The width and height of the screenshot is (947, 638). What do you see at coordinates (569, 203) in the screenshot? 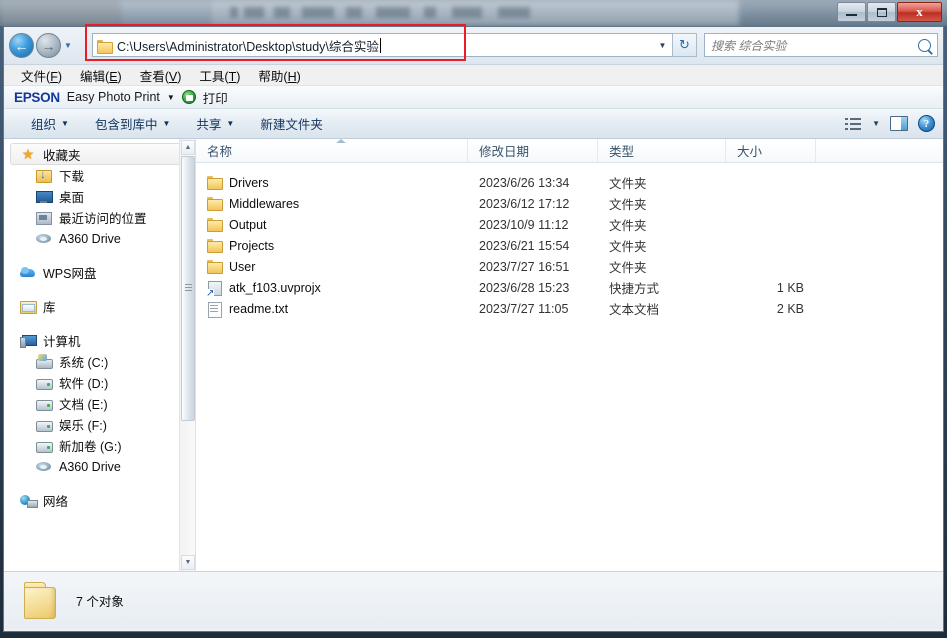
I see `table-row: Middlewares 2023/6/12 17:12 文件夹` at bounding box center [569, 203].